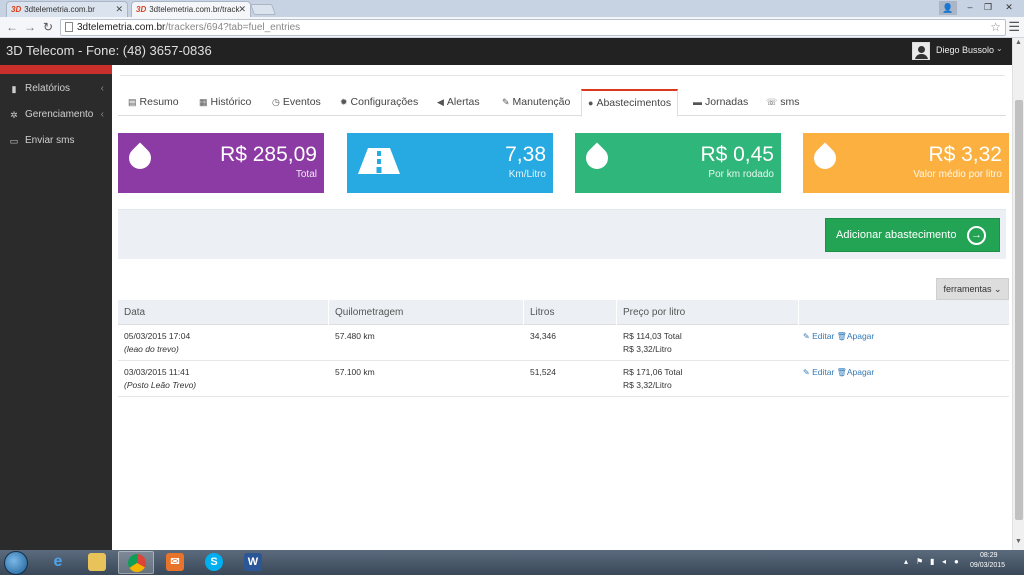  Describe the element at coordinates (919, 561) in the screenshot. I see `flag-icon: ⚑` at that location.